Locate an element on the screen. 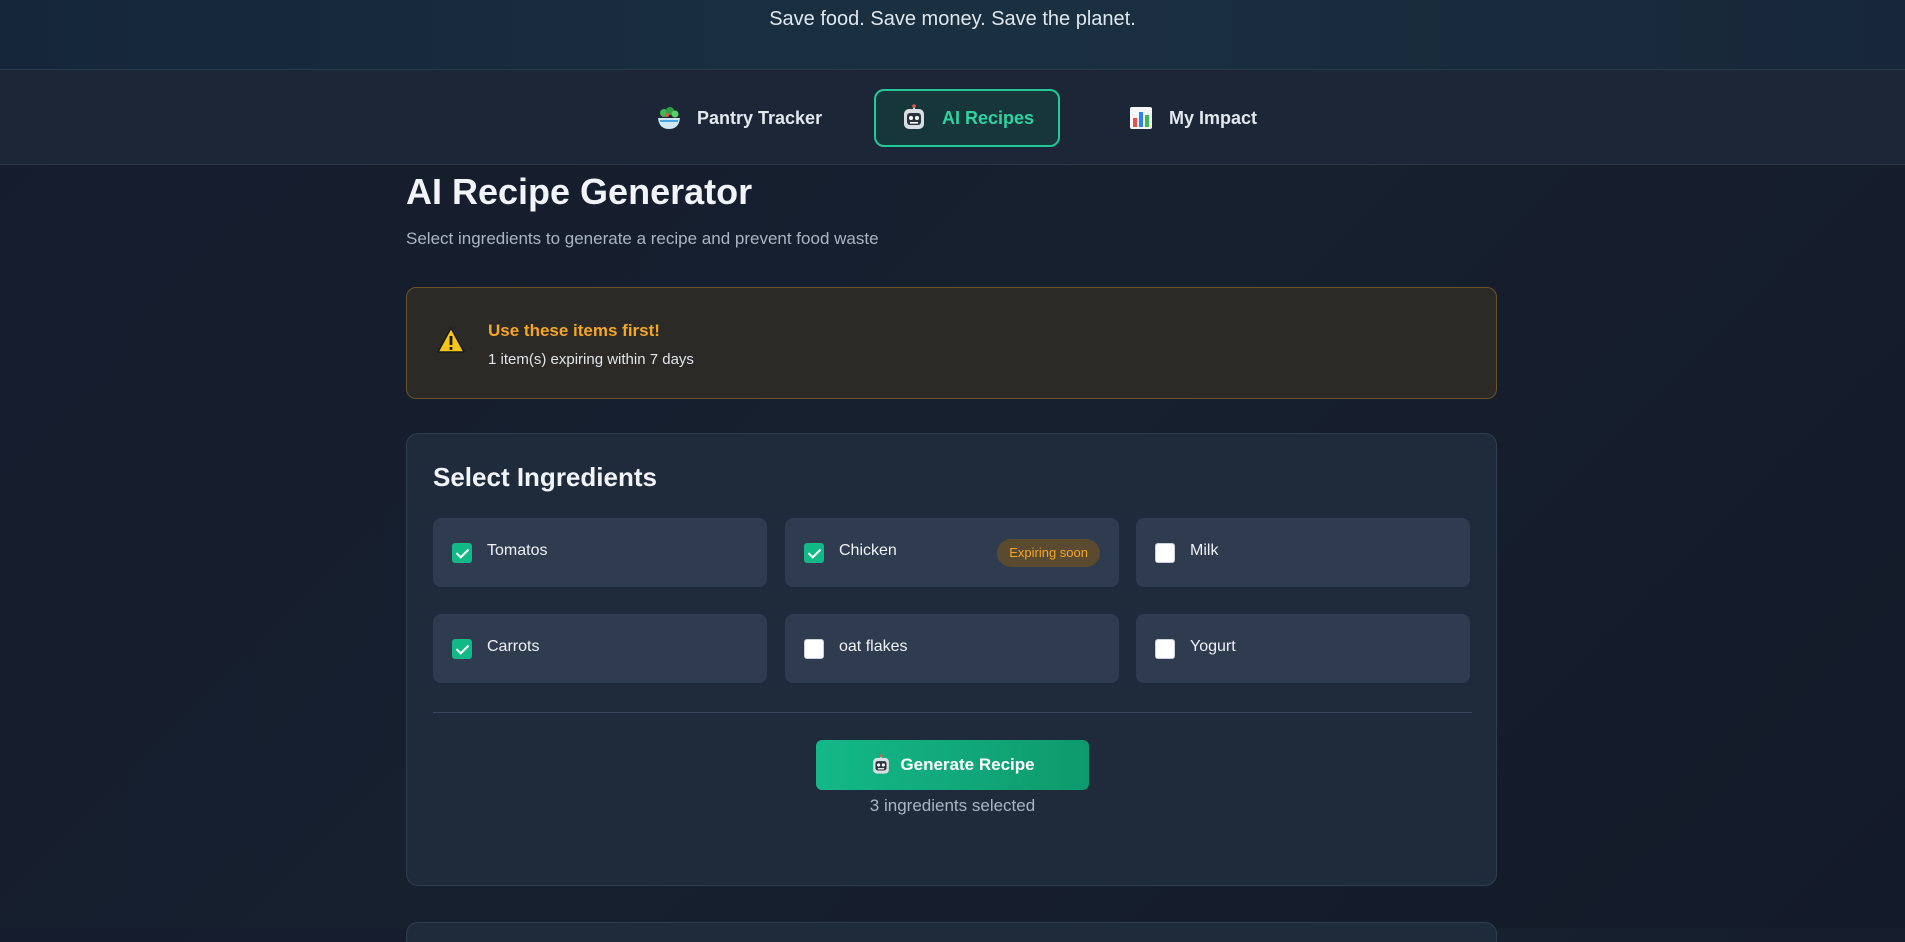  ingredient-name: Tomatos is located at coordinates (517, 550).